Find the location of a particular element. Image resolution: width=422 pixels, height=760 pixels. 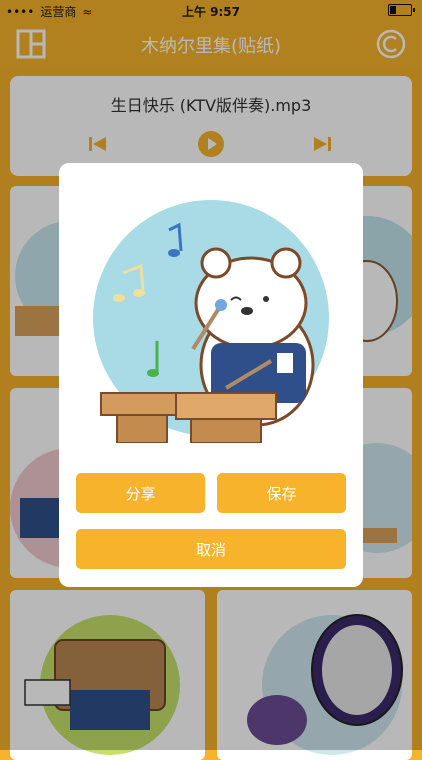

cancel-button: 取消 is located at coordinates (211, 549).